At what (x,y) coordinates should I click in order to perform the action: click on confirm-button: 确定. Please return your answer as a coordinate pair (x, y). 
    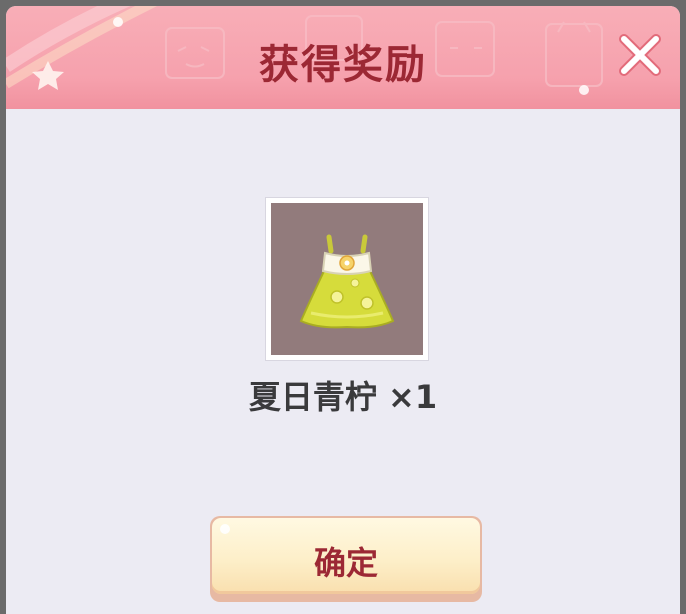
    Looking at the image, I should click on (346, 559).